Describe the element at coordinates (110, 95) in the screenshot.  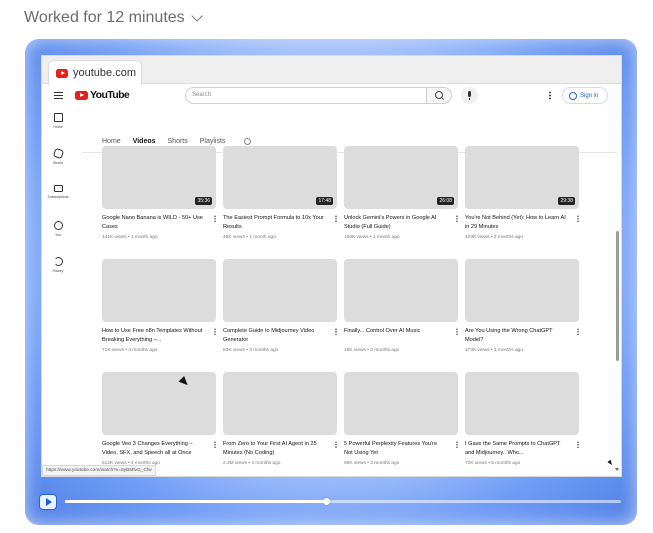
I see `youtube-logo-text: YouTube` at that location.